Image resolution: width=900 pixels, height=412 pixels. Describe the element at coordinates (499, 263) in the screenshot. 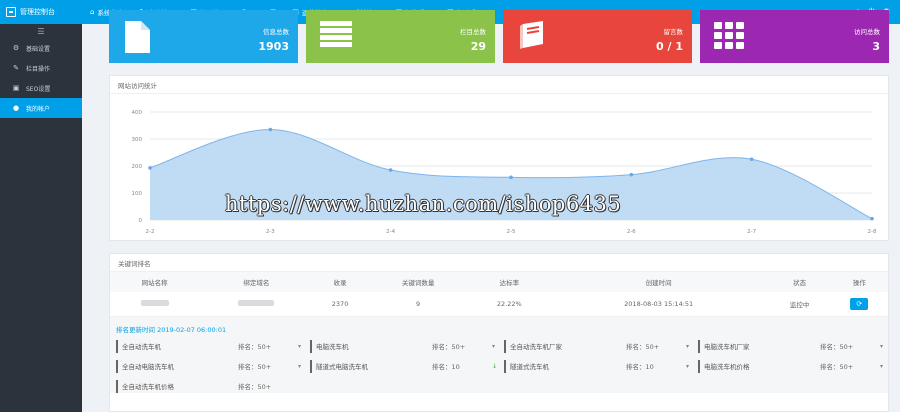

I see `panel-title: 关键词排名` at that location.